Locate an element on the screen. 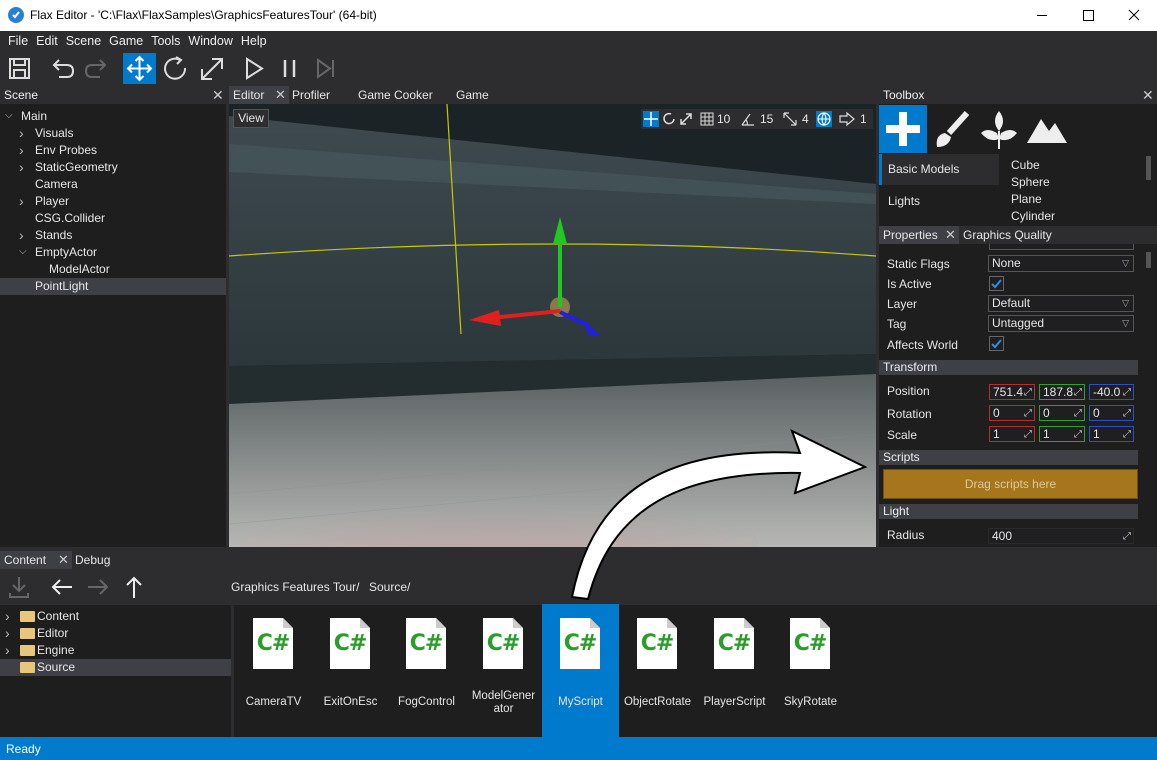  menu-game: Game is located at coordinates (126, 39).